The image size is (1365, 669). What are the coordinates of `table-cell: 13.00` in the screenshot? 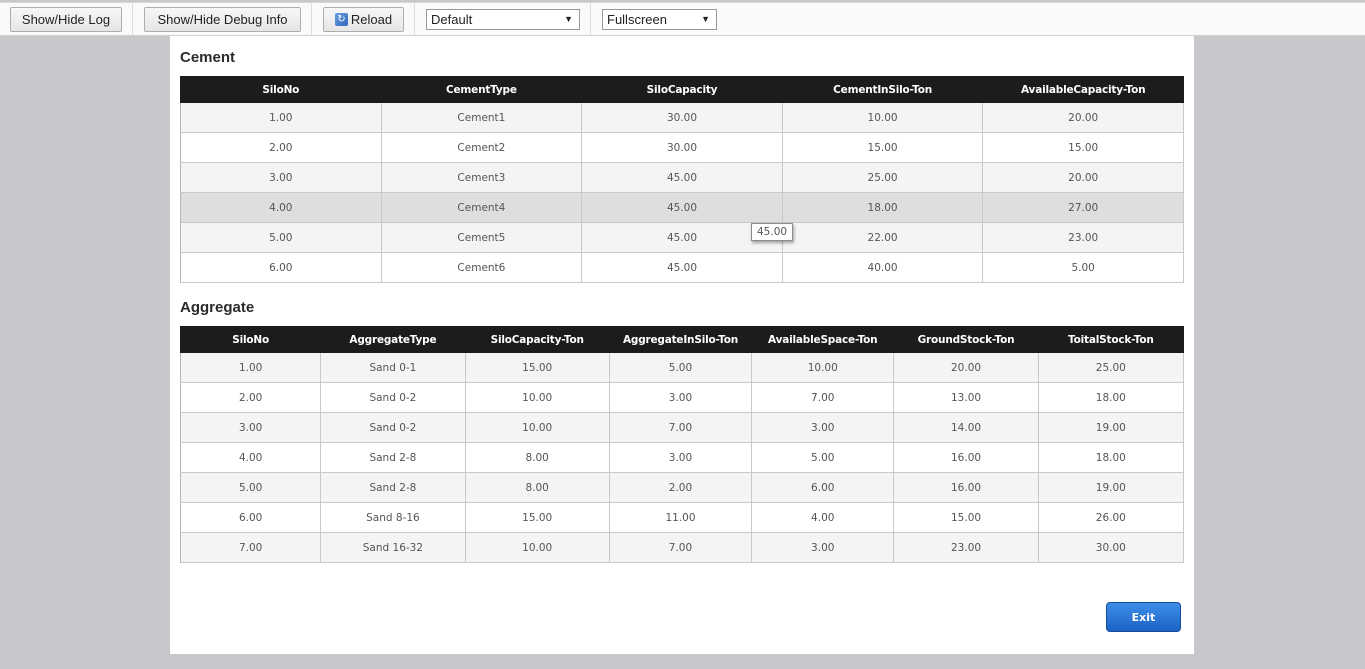 It's located at (966, 397).